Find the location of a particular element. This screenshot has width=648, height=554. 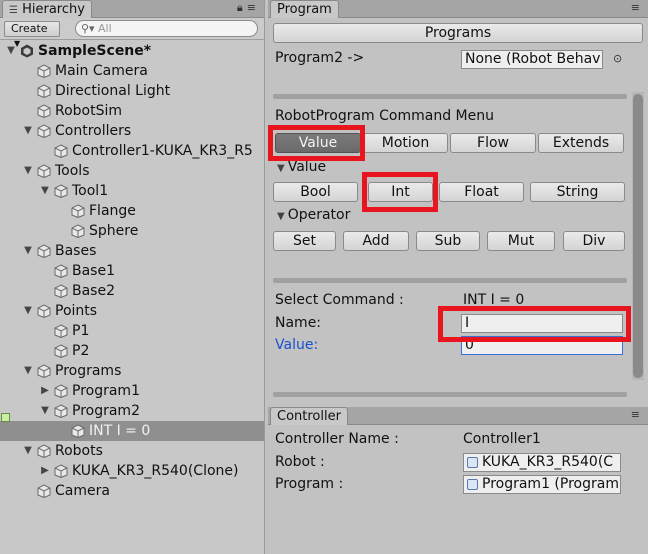

hierarchy-item-label: Programs is located at coordinates (88, 371).